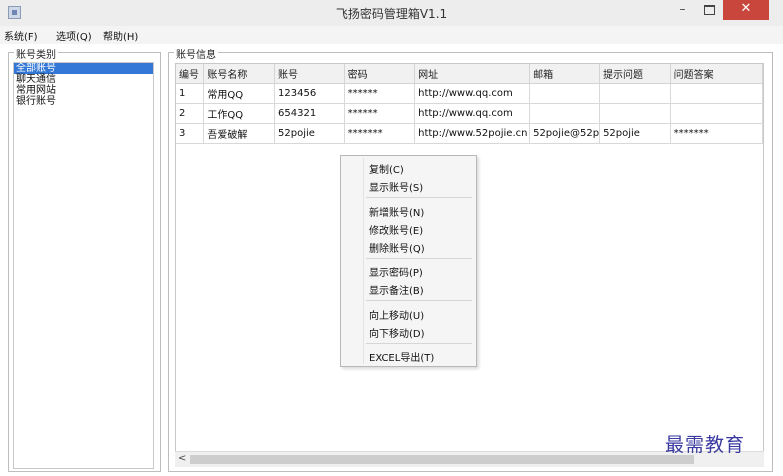 The image size is (783, 476). I want to click on column-header-question: 提示问题, so click(635, 74).